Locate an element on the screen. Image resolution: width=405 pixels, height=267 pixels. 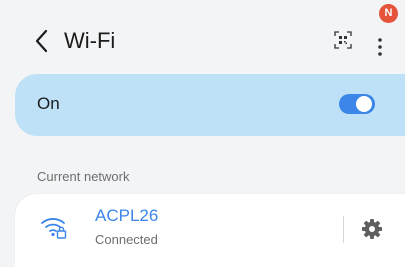
qr-scan-button is located at coordinates (343, 40).